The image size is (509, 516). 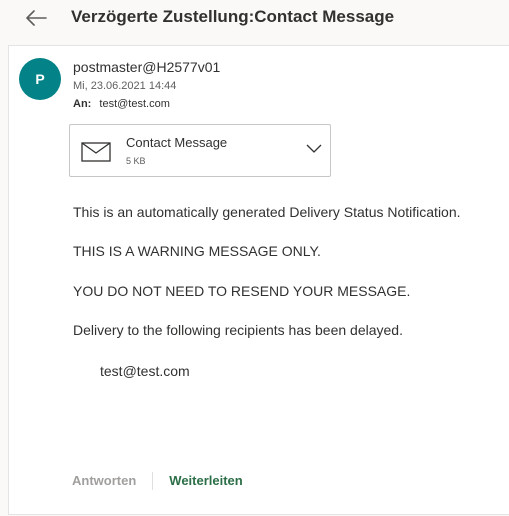 I want to click on attachment-name: Contact Message, so click(x=177, y=142).